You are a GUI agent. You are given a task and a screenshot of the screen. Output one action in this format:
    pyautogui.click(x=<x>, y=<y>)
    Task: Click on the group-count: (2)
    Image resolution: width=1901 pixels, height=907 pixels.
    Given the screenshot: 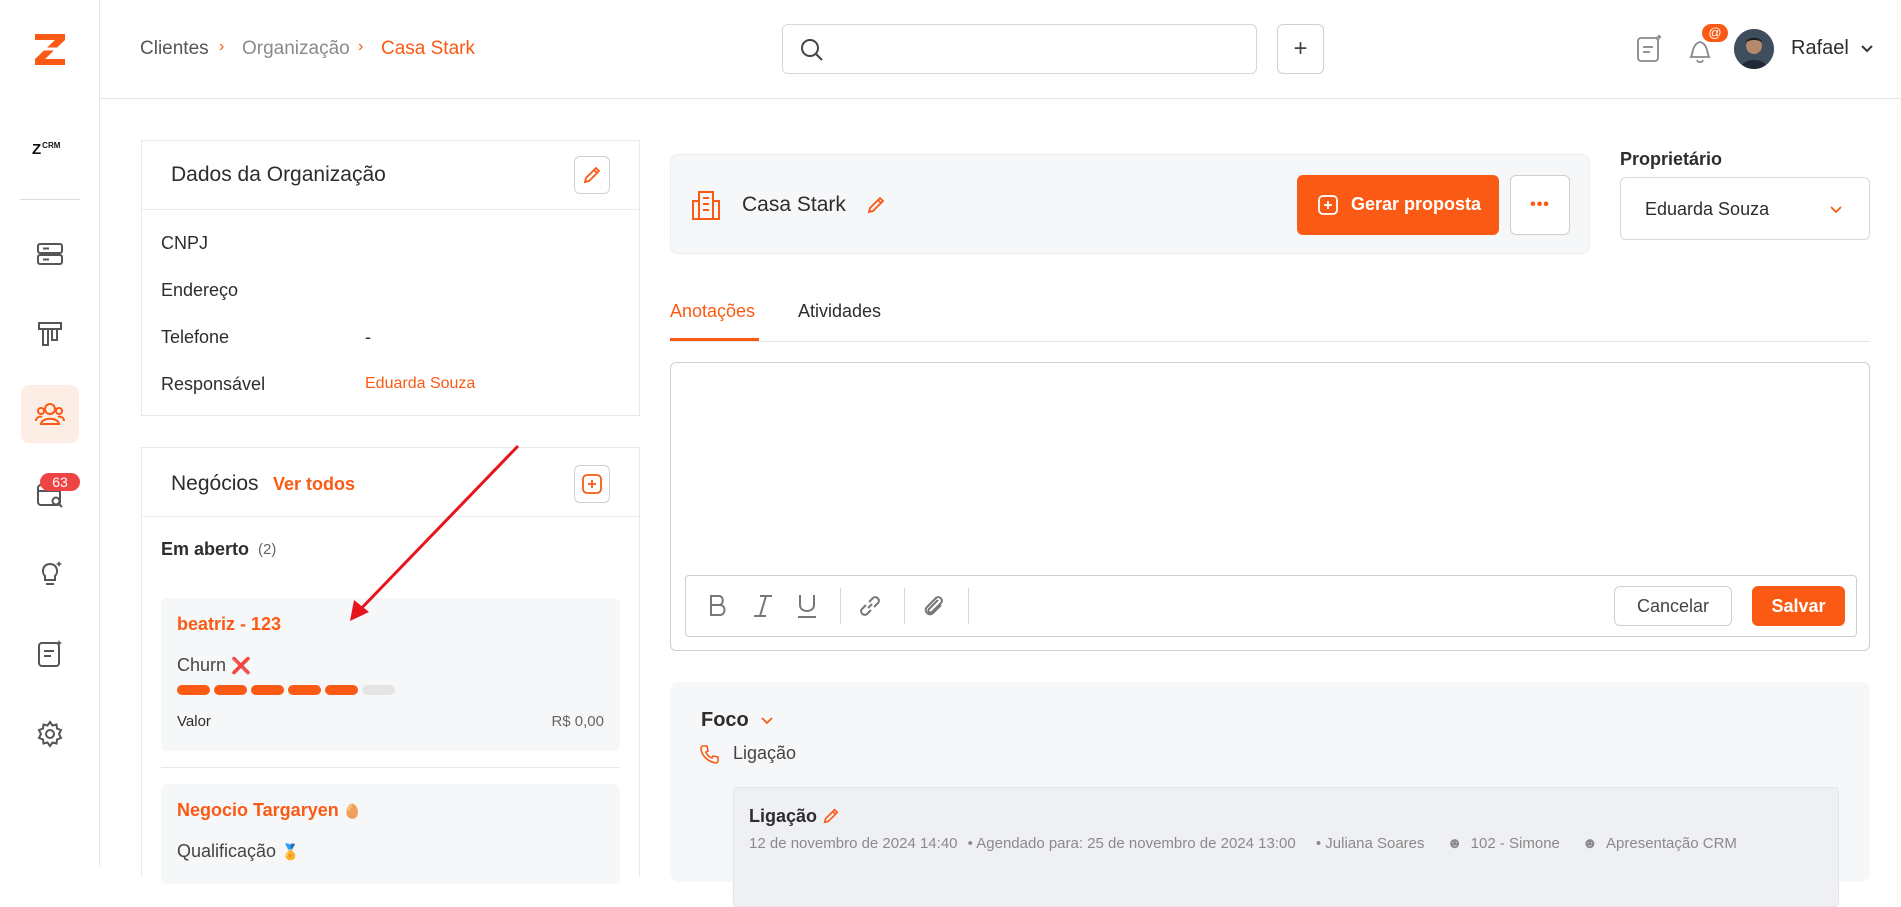 What is the action you would take?
    pyautogui.click(x=267, y=549)
    